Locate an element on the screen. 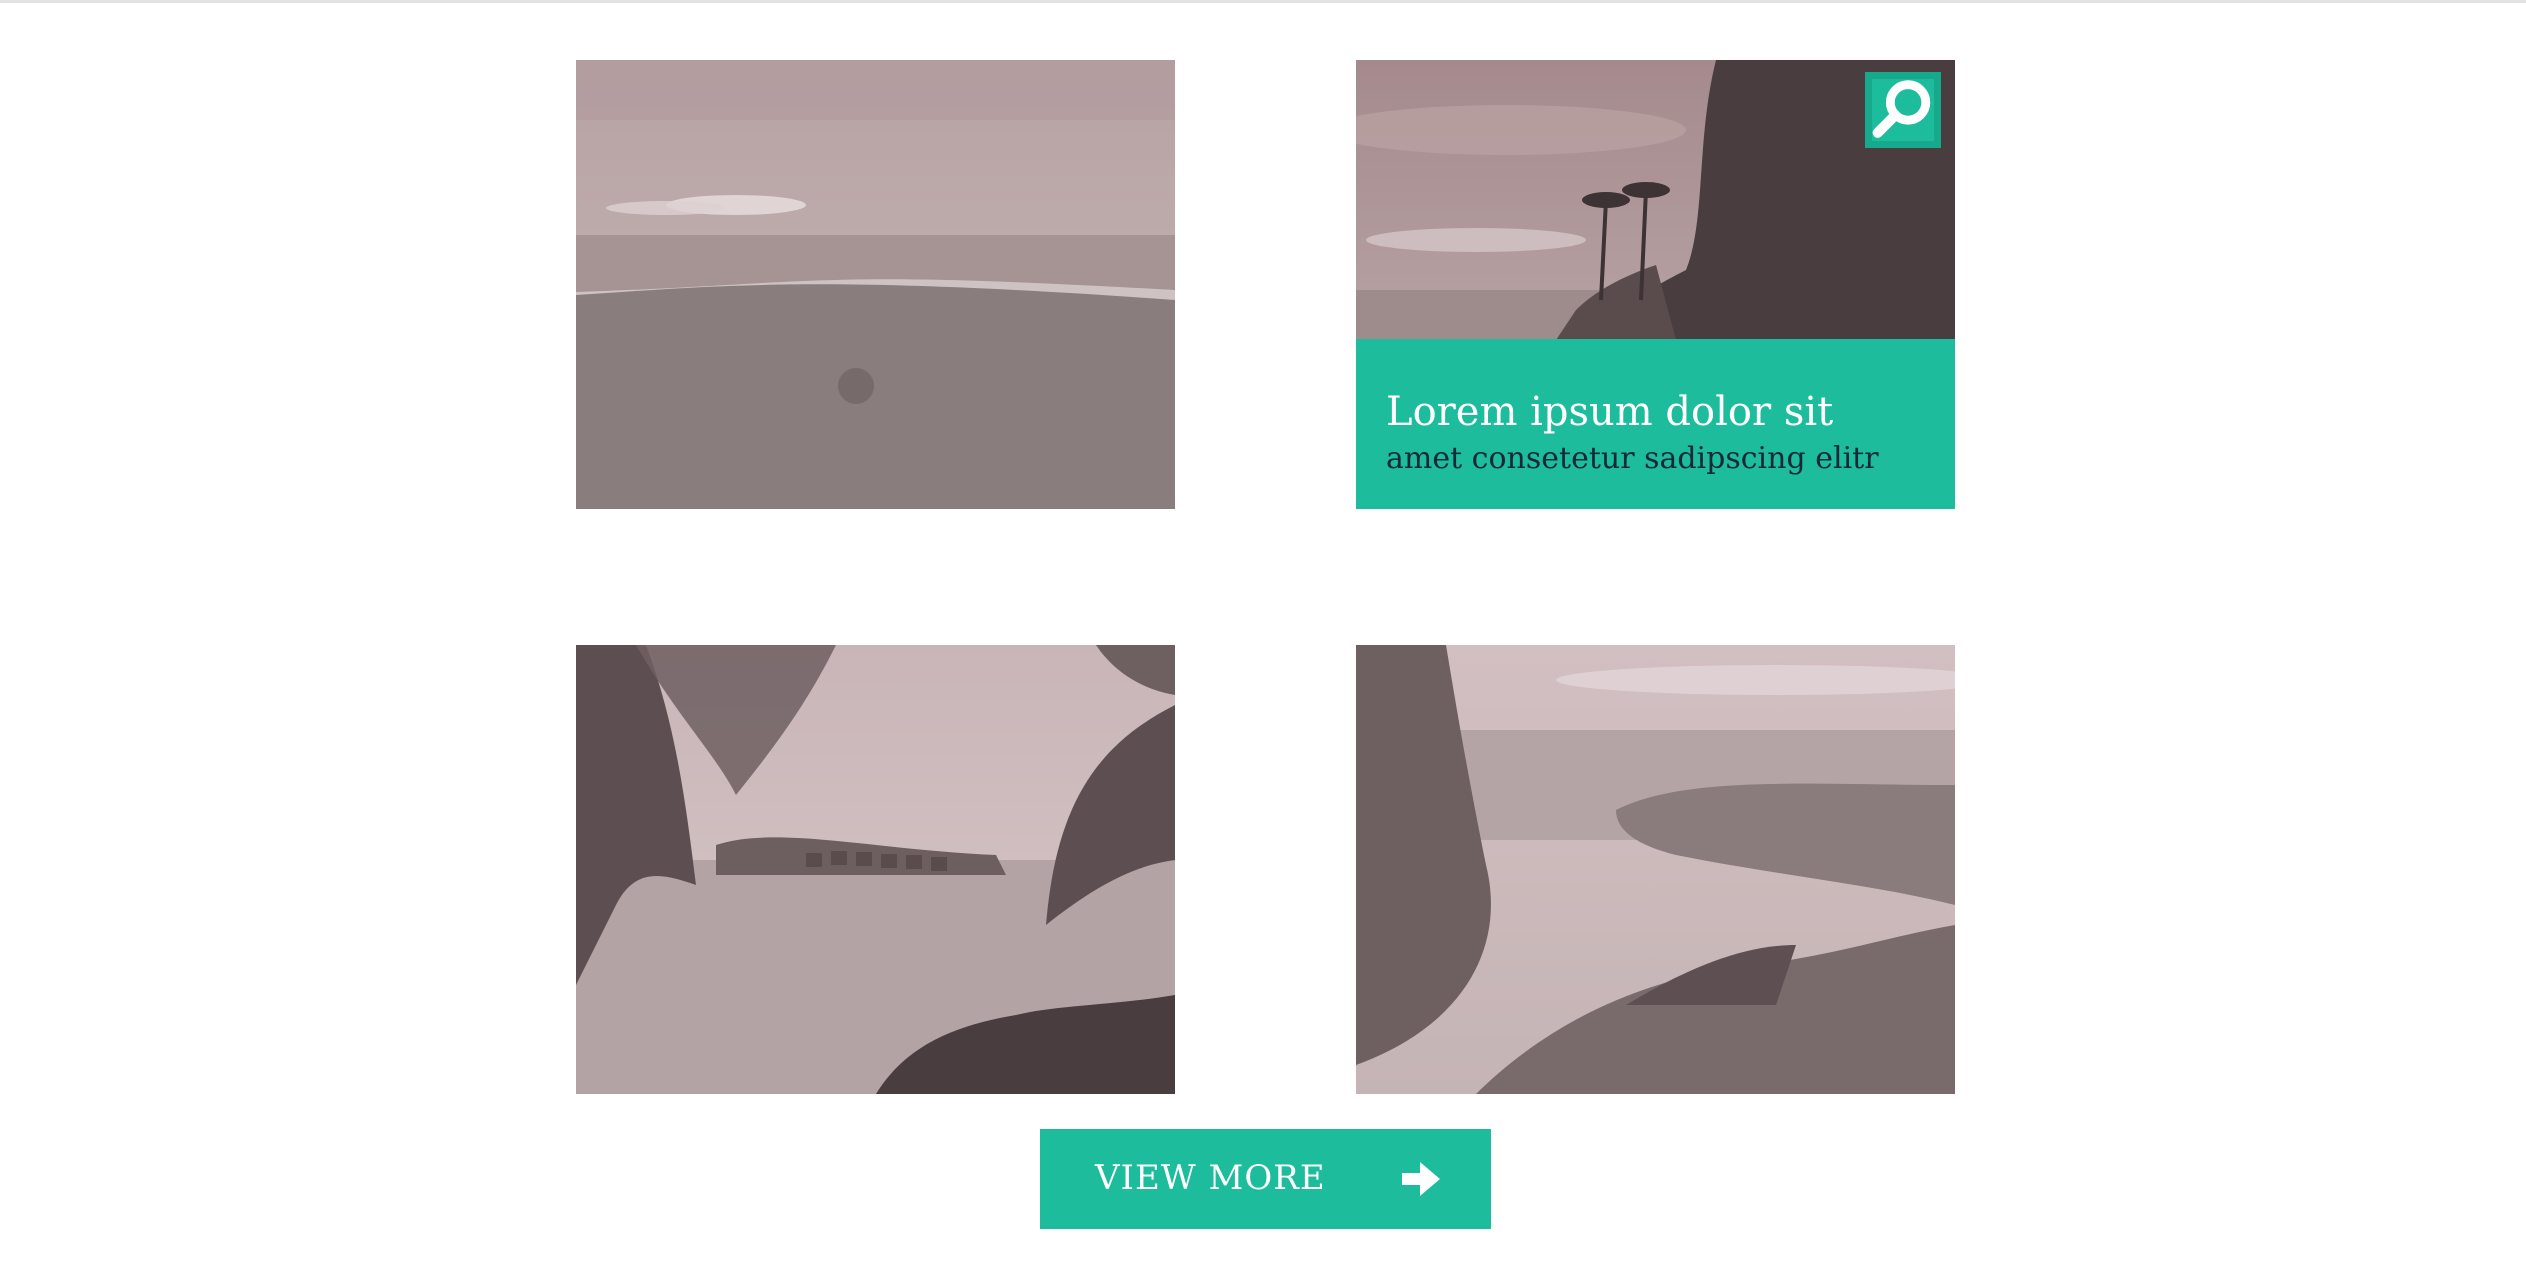 The height and width of the screenshot is (1276, 2526). arrow-right-icon is located at coordinates (1421, 1179).